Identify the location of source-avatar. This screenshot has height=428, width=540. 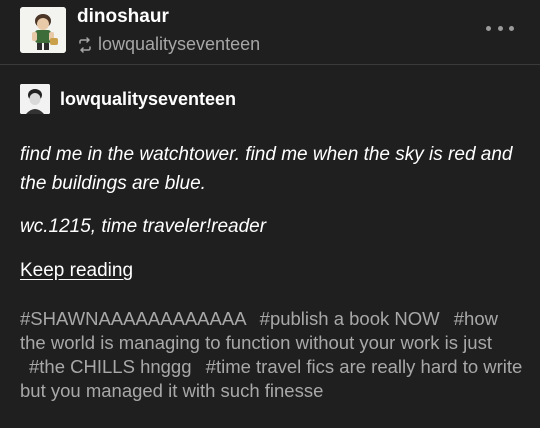
(35, 99).